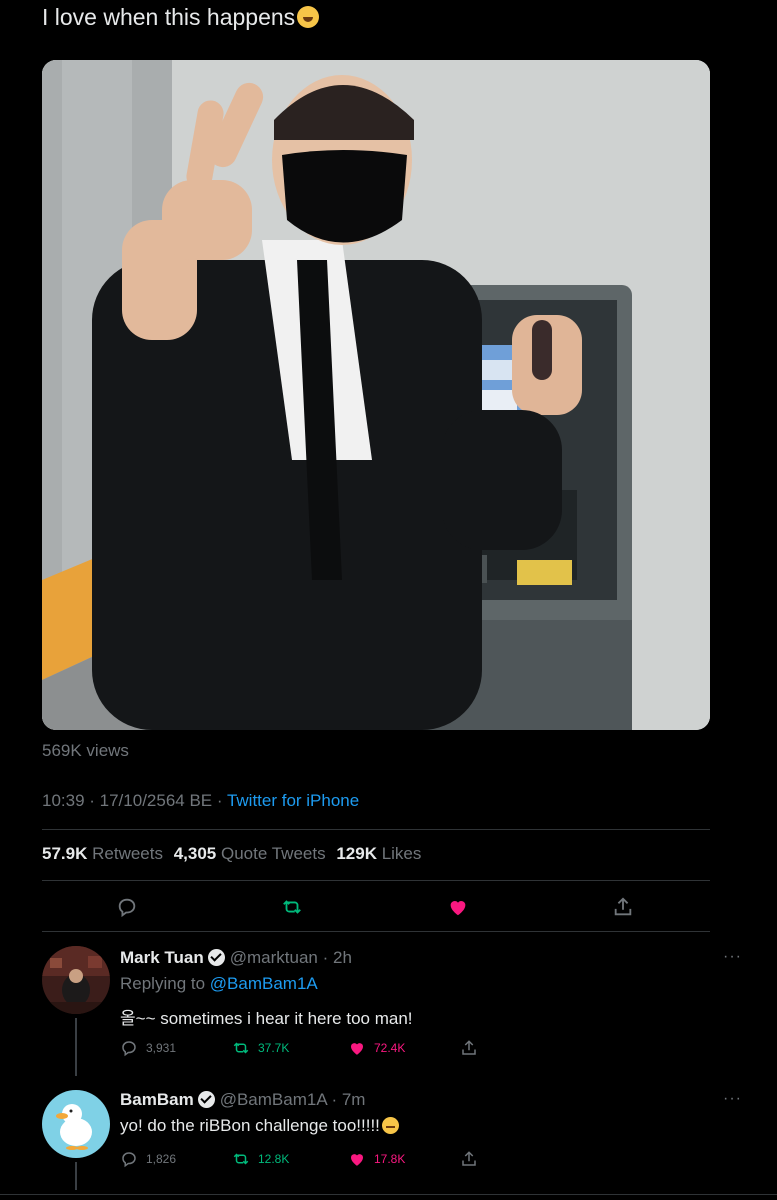 The width and height of the screenshot is (777, 1200). I want to click on retweets-stat: 57.9K Retweets, so click(102, 853).